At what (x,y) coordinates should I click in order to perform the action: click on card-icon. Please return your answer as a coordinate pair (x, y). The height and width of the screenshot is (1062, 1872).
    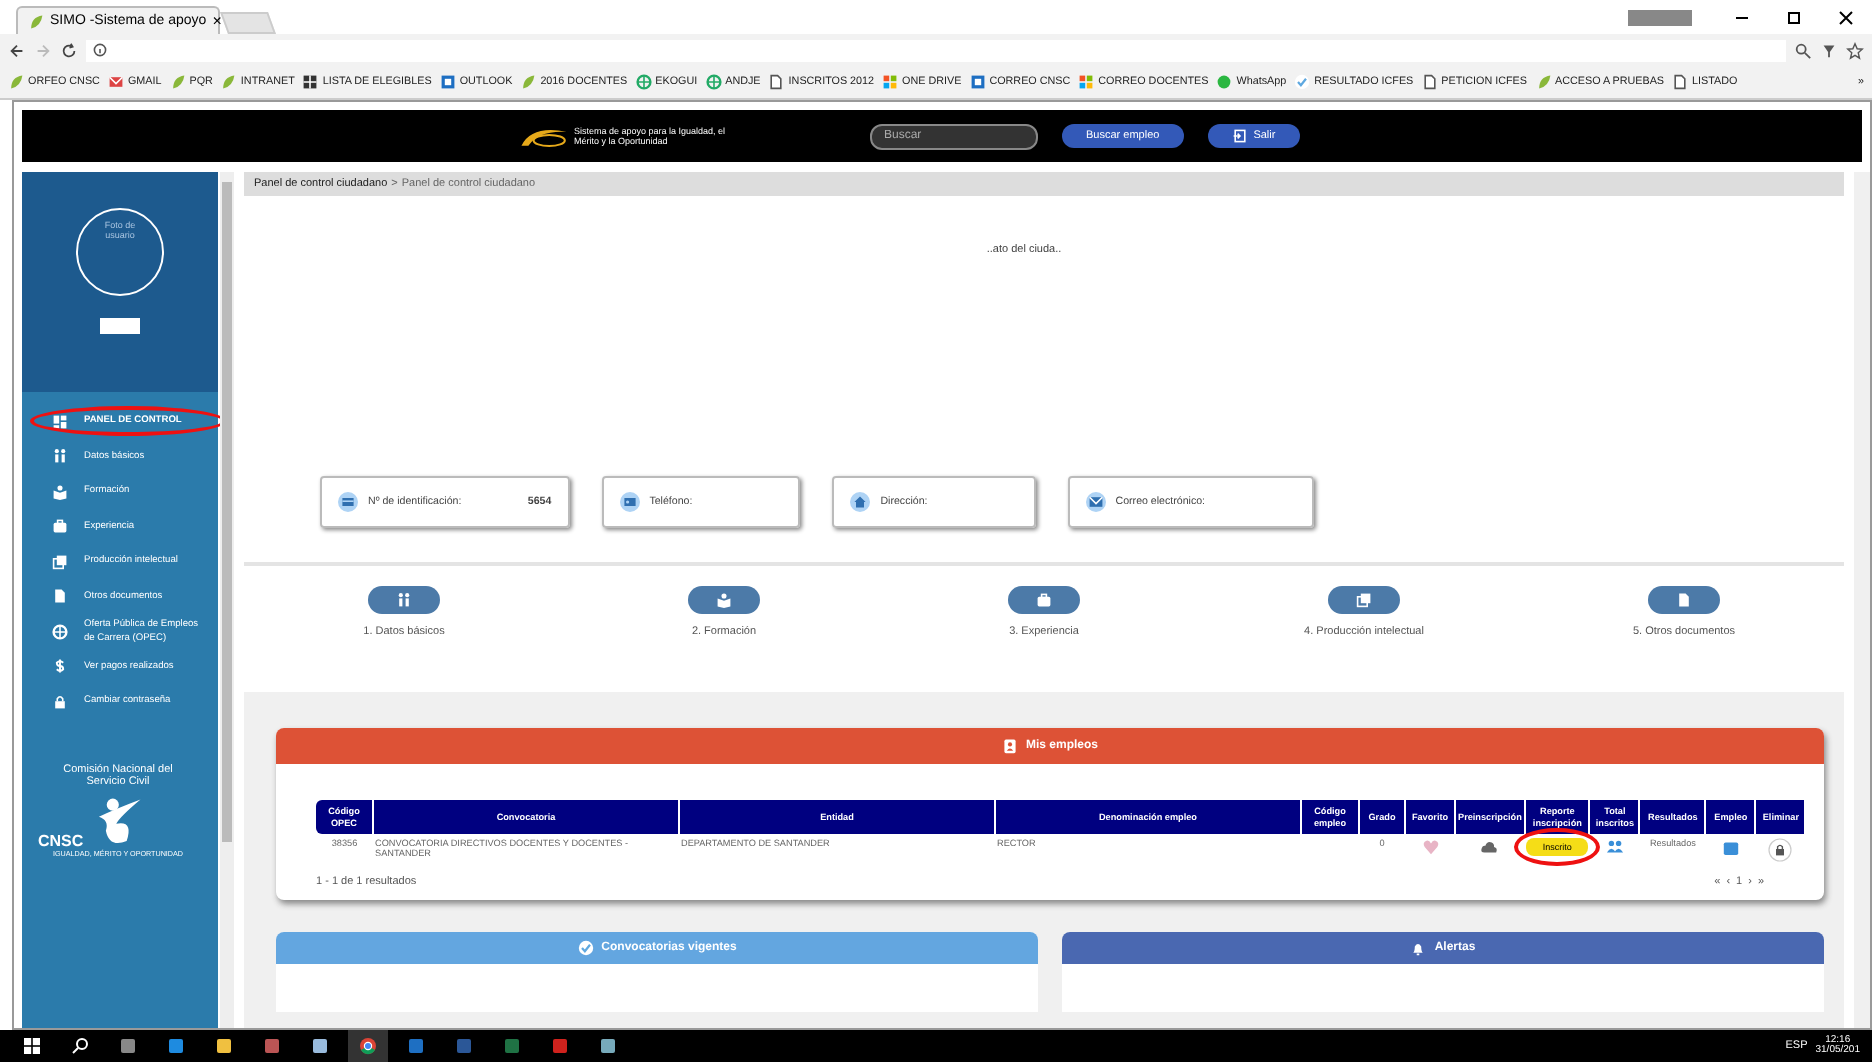
    Looking at the image, I should click on (348, 502).